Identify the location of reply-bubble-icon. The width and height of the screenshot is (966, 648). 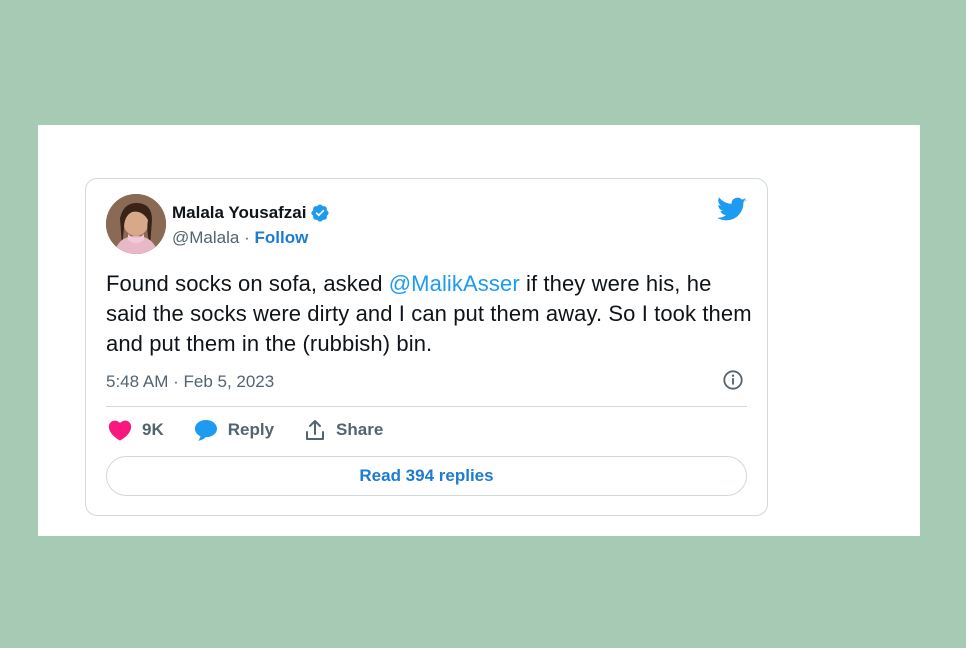
(205, 430).